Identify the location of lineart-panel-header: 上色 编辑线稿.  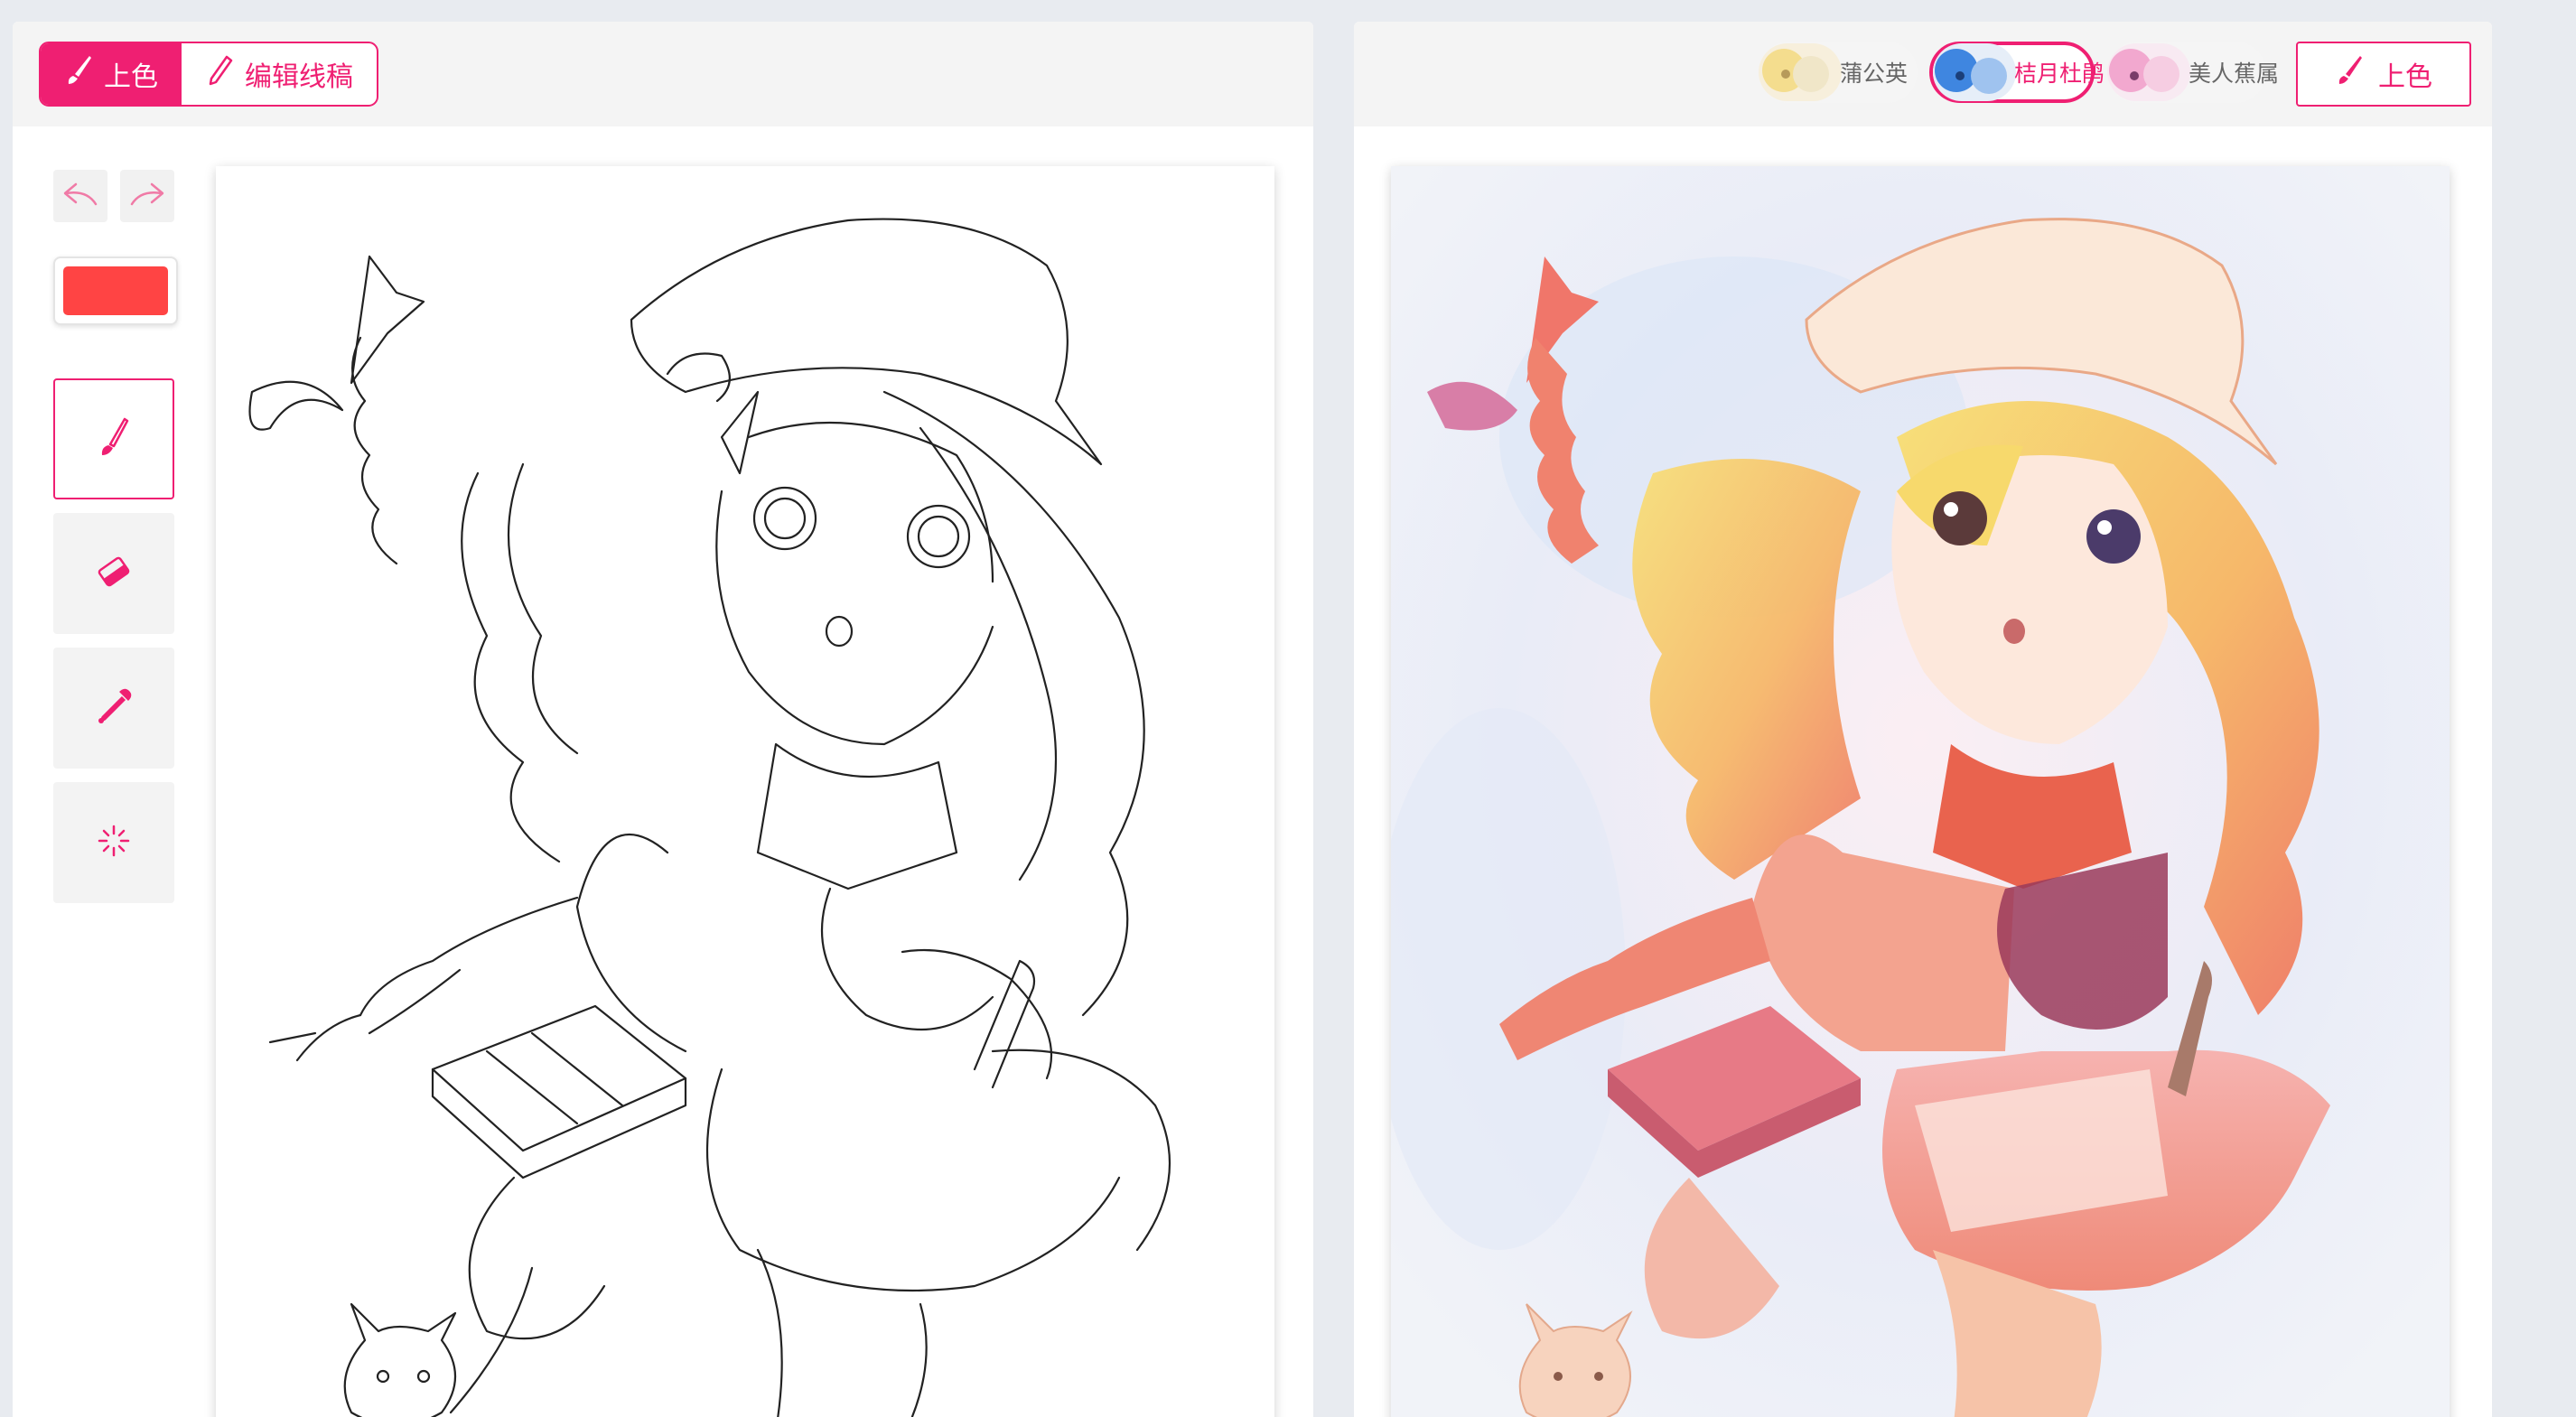
(663, 74).